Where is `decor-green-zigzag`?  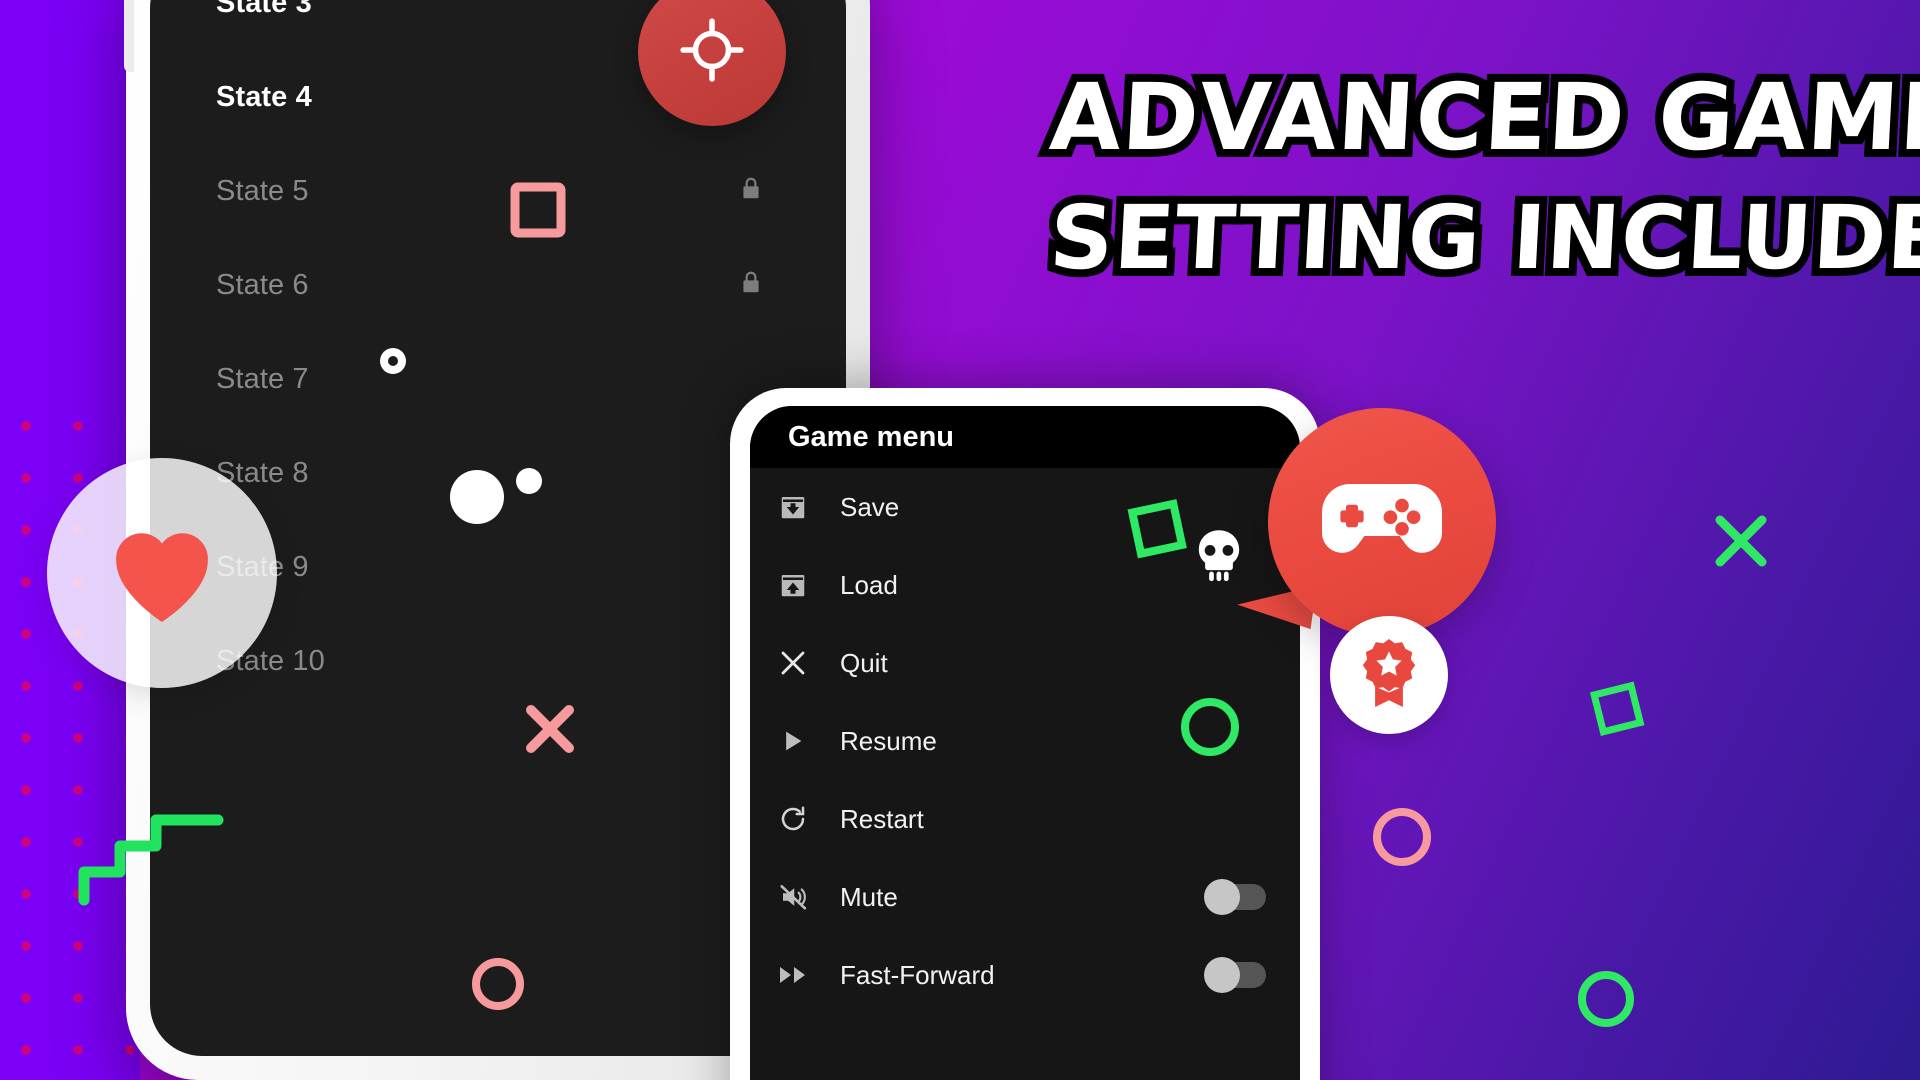 decor-green-zigzag is located at coordinates (153, 857).